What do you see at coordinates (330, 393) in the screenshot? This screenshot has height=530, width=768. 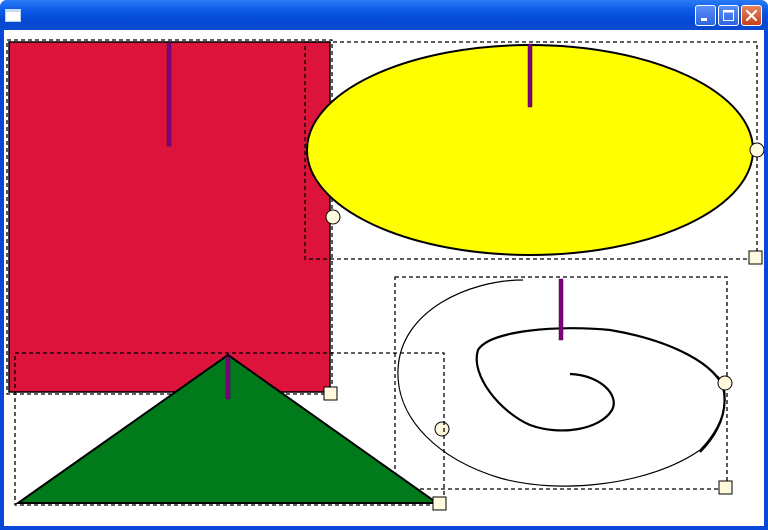 I see `red-rectangle-resize-handle` at bounding box center [330, 393].